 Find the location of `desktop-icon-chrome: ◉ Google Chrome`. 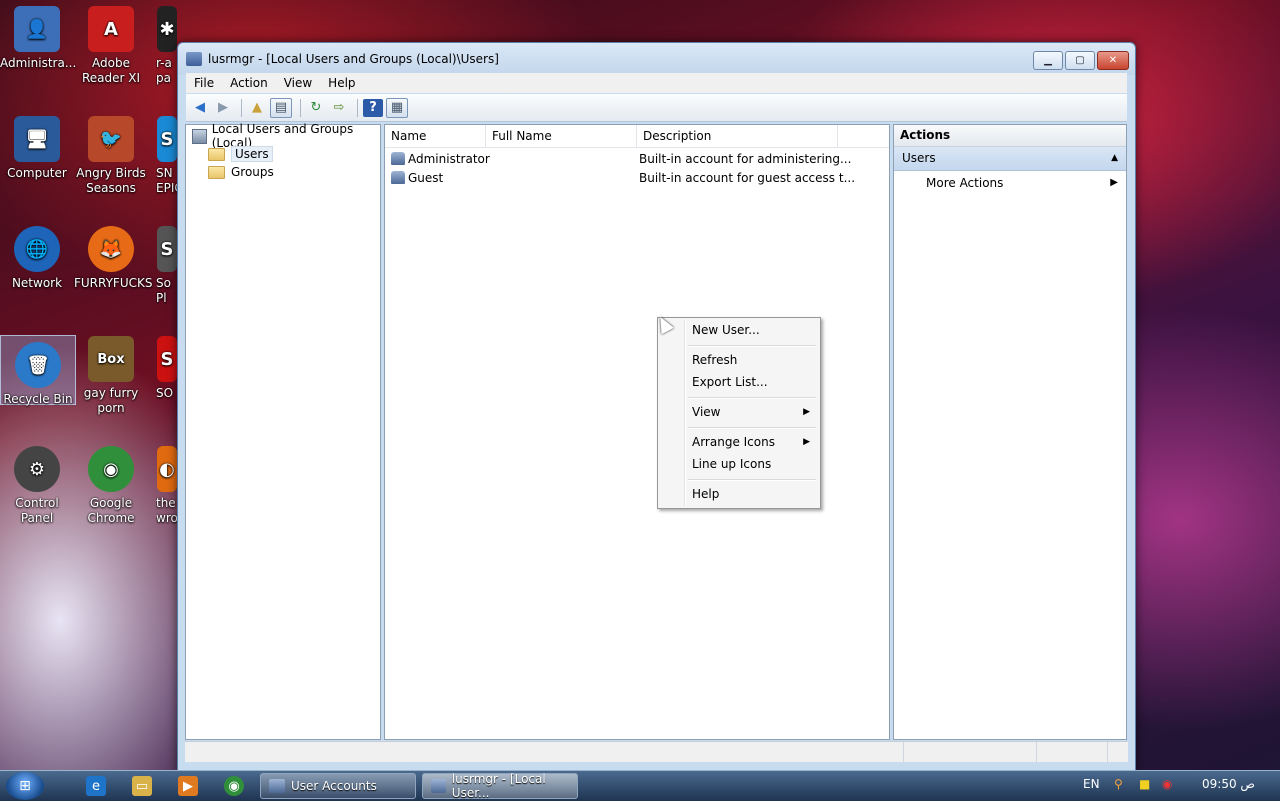

desktop-icon-chrome: ◉ Google Chrome is located at coordinates (111, 483).